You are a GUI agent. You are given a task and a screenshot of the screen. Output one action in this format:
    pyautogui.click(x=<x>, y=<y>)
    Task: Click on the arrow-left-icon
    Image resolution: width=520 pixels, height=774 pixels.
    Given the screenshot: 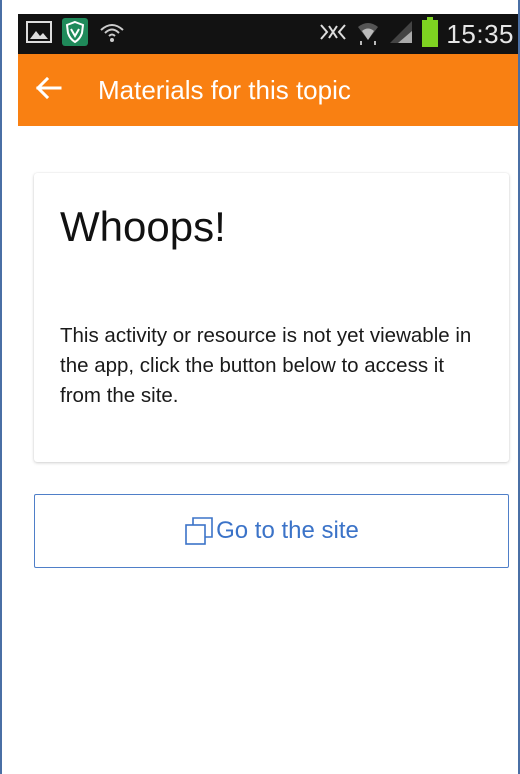 What is the action you would take?
    pyautogui.click(x=48, y=90)
    